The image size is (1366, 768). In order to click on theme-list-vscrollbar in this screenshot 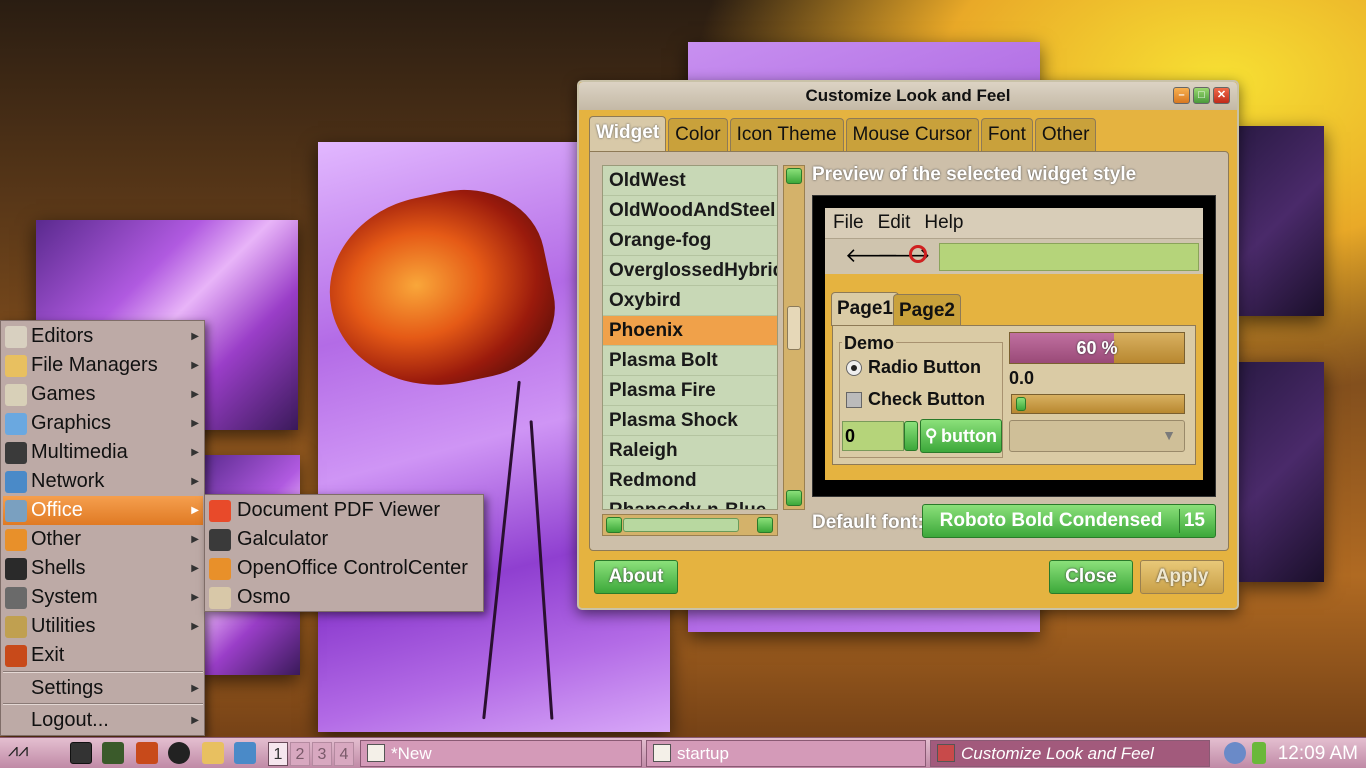, I will do `click(794, 337)`.